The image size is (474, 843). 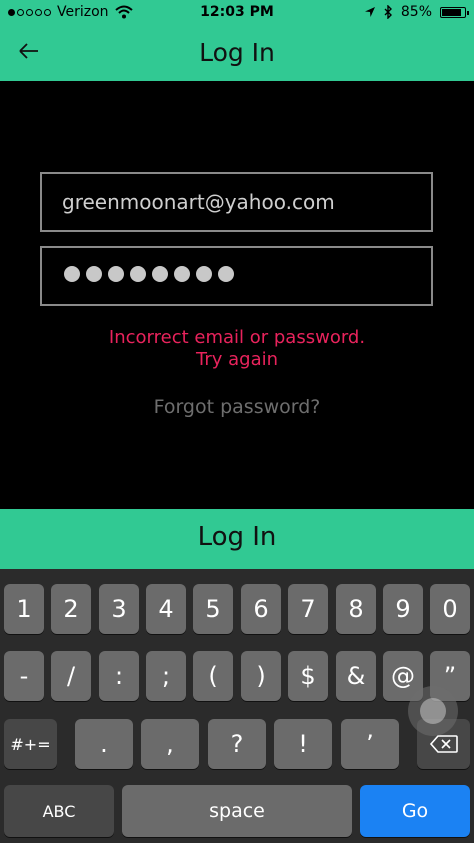 I want to click on login-button: Log In, so click(x=237, y=539).